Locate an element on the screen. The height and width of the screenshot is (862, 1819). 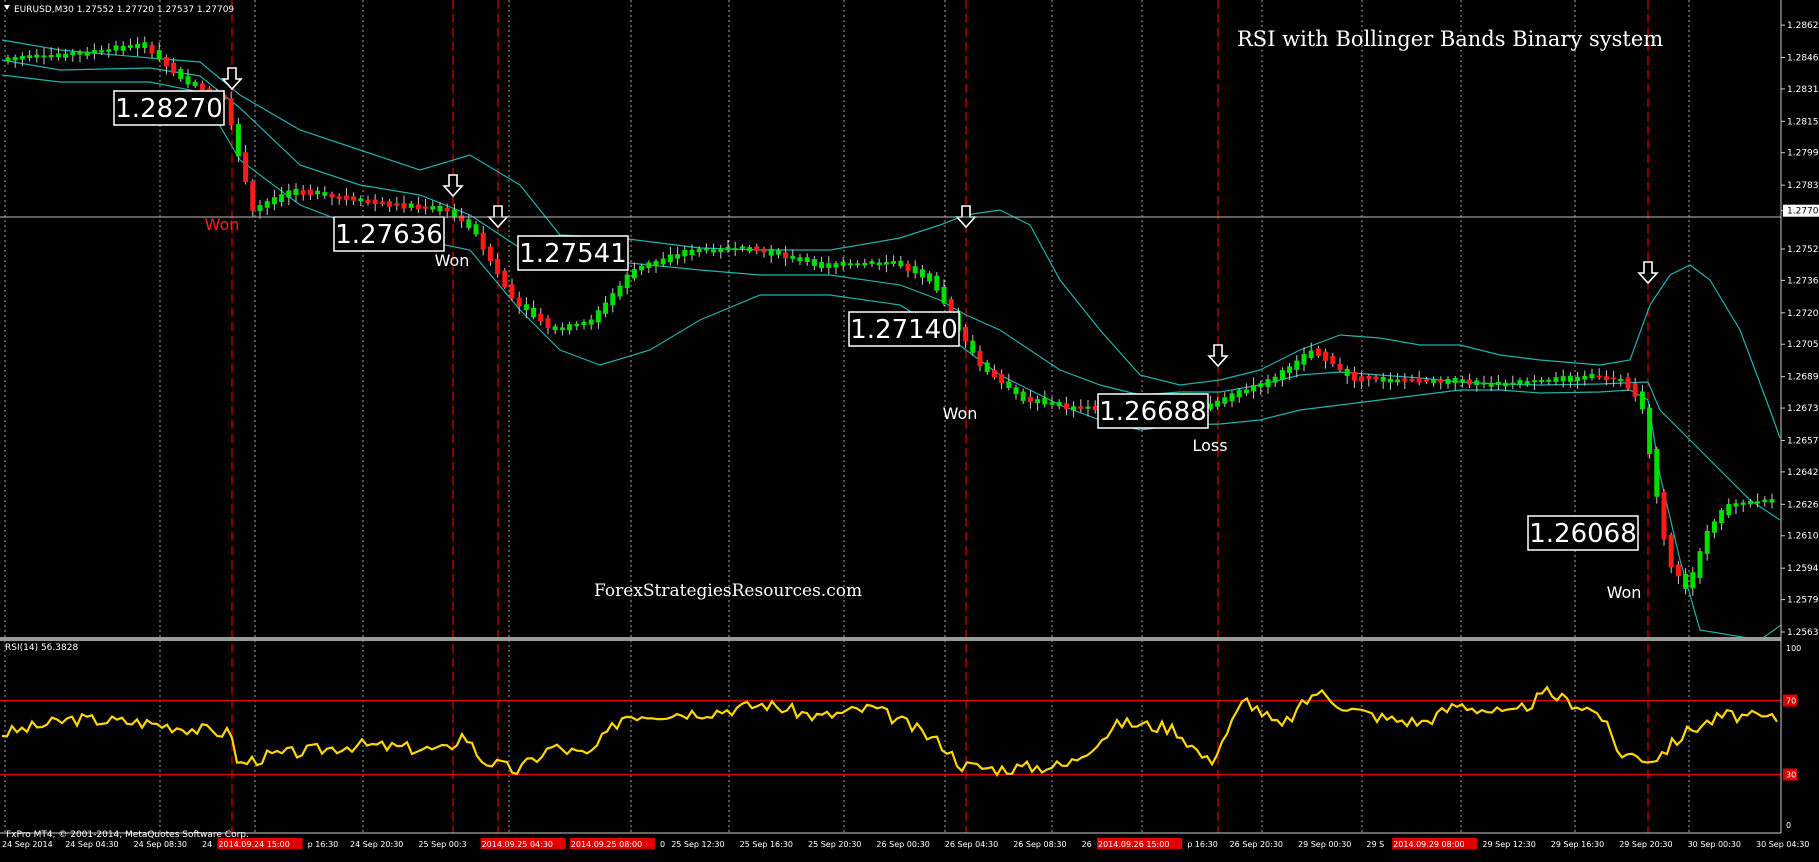
price-tick-label: 1.27205 is located at coordinates (1803, 314).